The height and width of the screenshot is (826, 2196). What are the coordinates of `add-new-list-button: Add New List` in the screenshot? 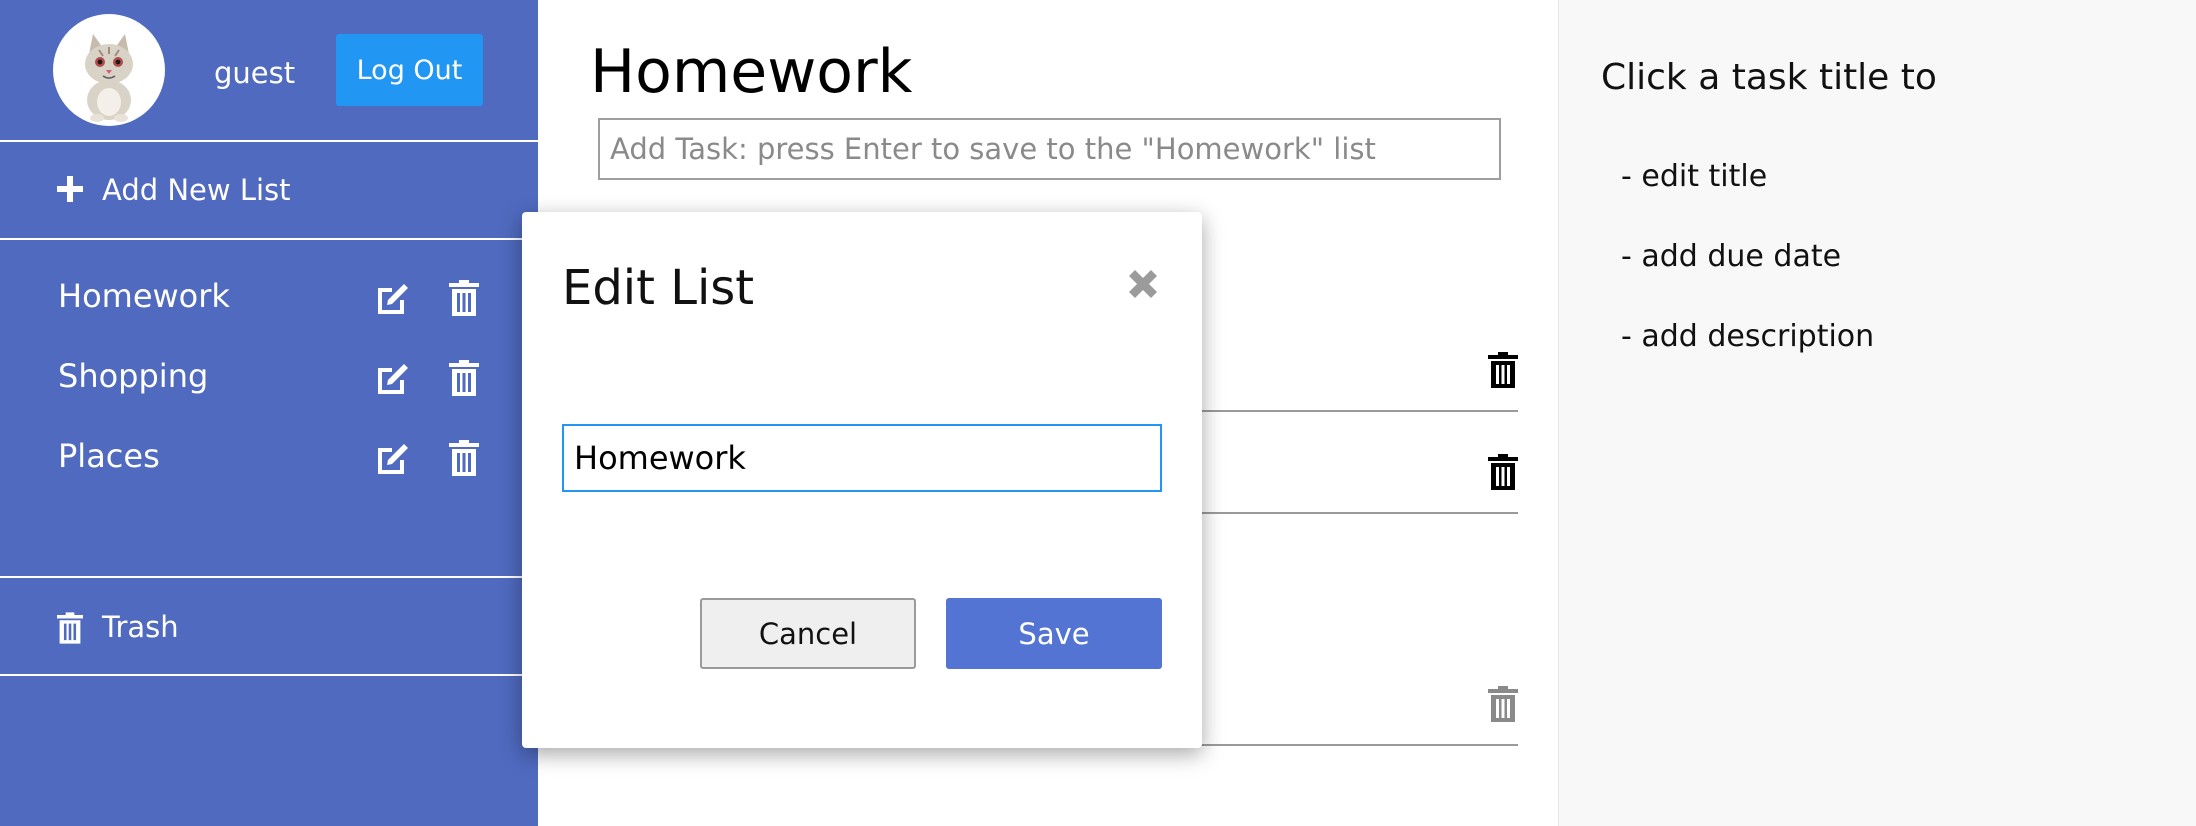 It's located at (269, 191).